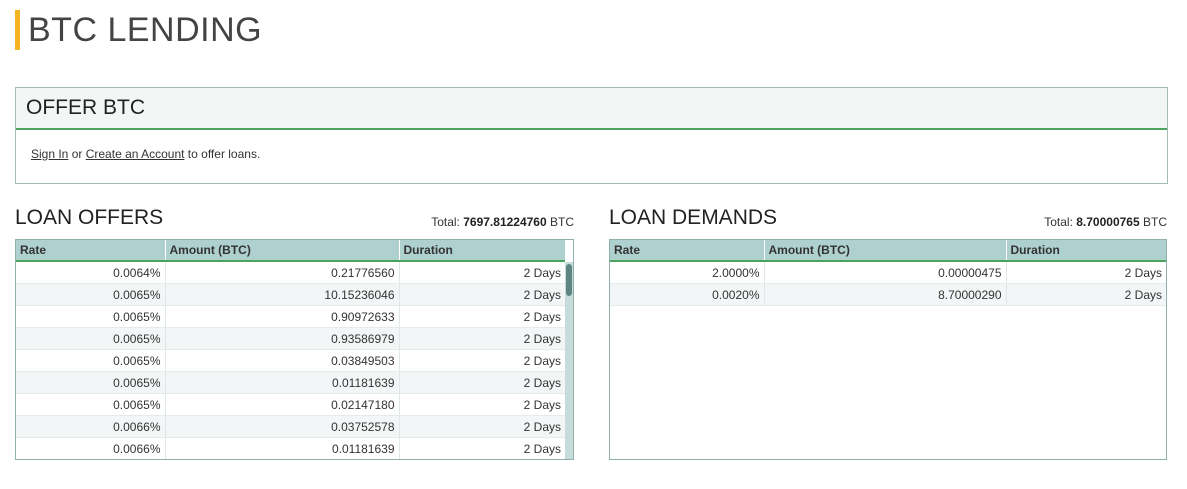  What do you see at coordinates (693, 217) in the screenshot?
I see `loan-demands-title: LOAN DEMANDS` at bounding box center [693, 217].